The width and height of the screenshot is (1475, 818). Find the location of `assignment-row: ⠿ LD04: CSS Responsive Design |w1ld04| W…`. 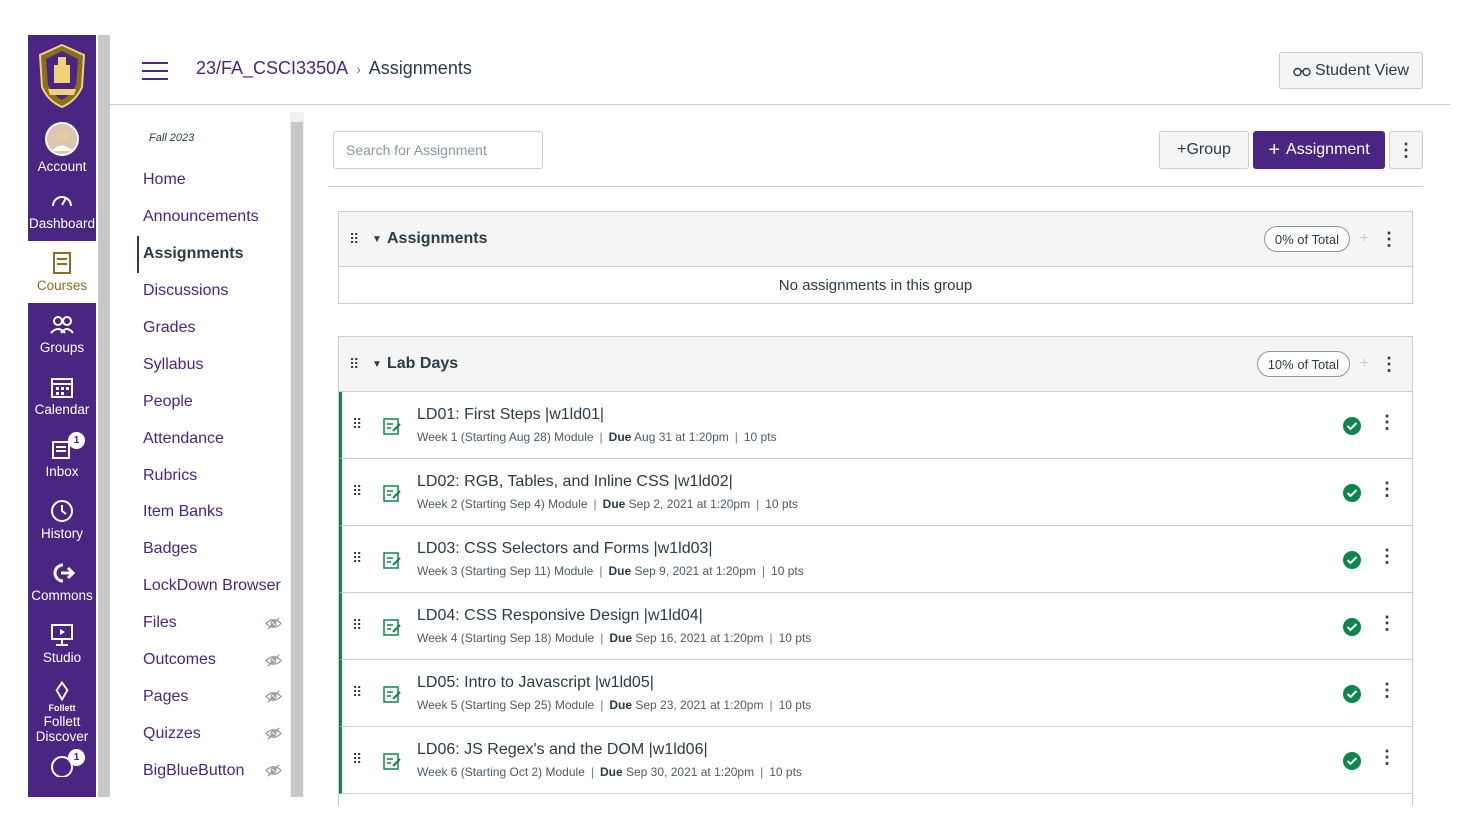

assignment-row: ⠿ LD04: CSS Responsive Design |w1ld04| W… is located at coordinates (875, 626).